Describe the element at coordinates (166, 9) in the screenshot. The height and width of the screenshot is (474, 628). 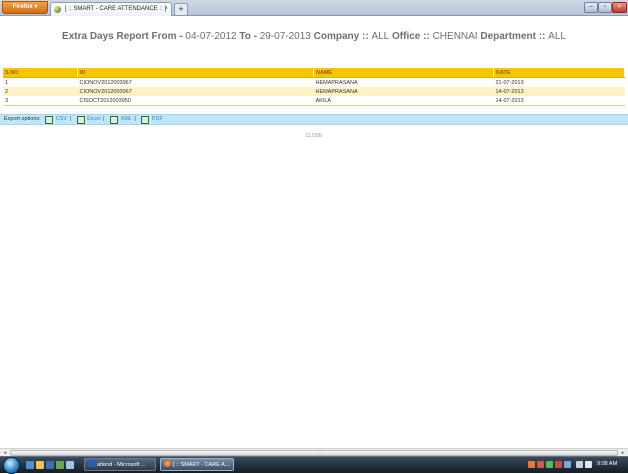
I see `tab-close-icon: ×` at that location.